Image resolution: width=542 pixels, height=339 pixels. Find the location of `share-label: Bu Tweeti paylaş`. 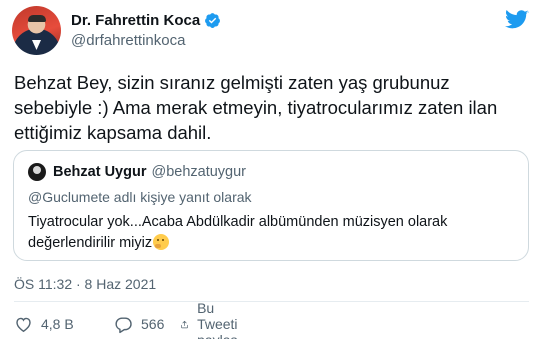

share-label: Bu Tweeti paylaş is located at coordinates (217, 319).